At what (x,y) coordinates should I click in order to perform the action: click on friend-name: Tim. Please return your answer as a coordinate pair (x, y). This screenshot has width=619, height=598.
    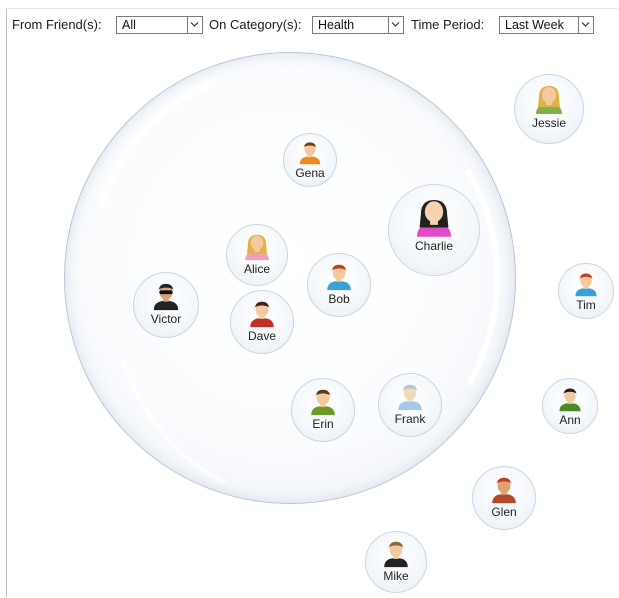
    Looking at the image, I should click on (586, 305).